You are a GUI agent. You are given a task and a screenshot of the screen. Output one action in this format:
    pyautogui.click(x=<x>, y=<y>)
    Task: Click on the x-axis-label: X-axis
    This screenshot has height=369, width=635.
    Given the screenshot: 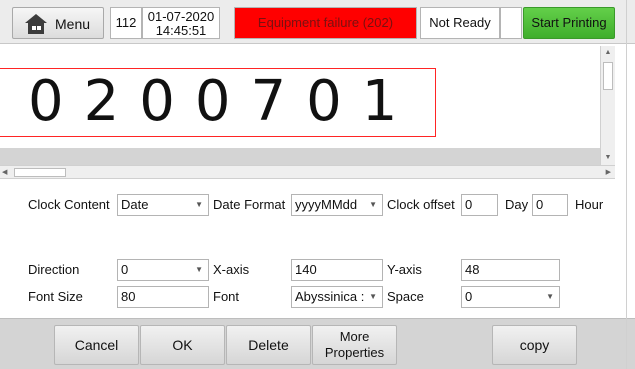 What is the action you would take?
    pyautogui.click(x=231, y=269)
    